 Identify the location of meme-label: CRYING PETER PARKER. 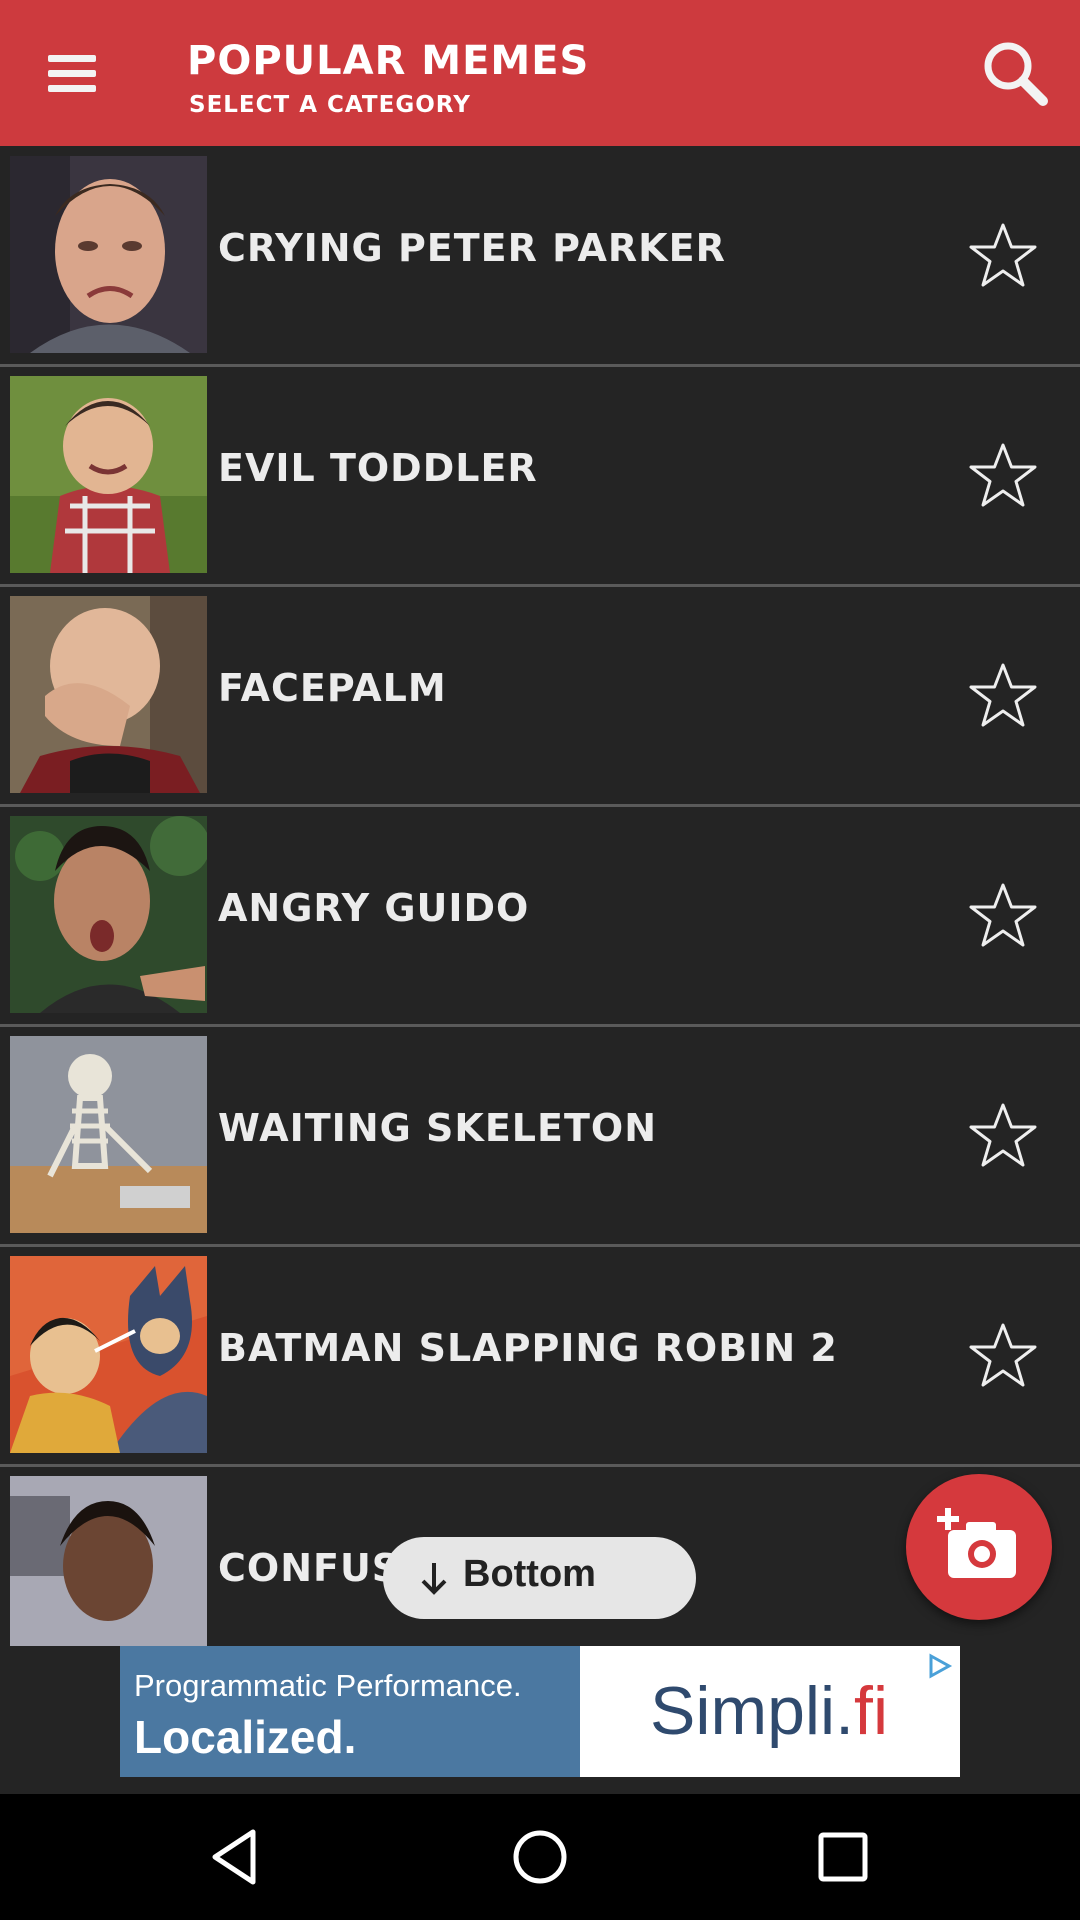
(472, 248).